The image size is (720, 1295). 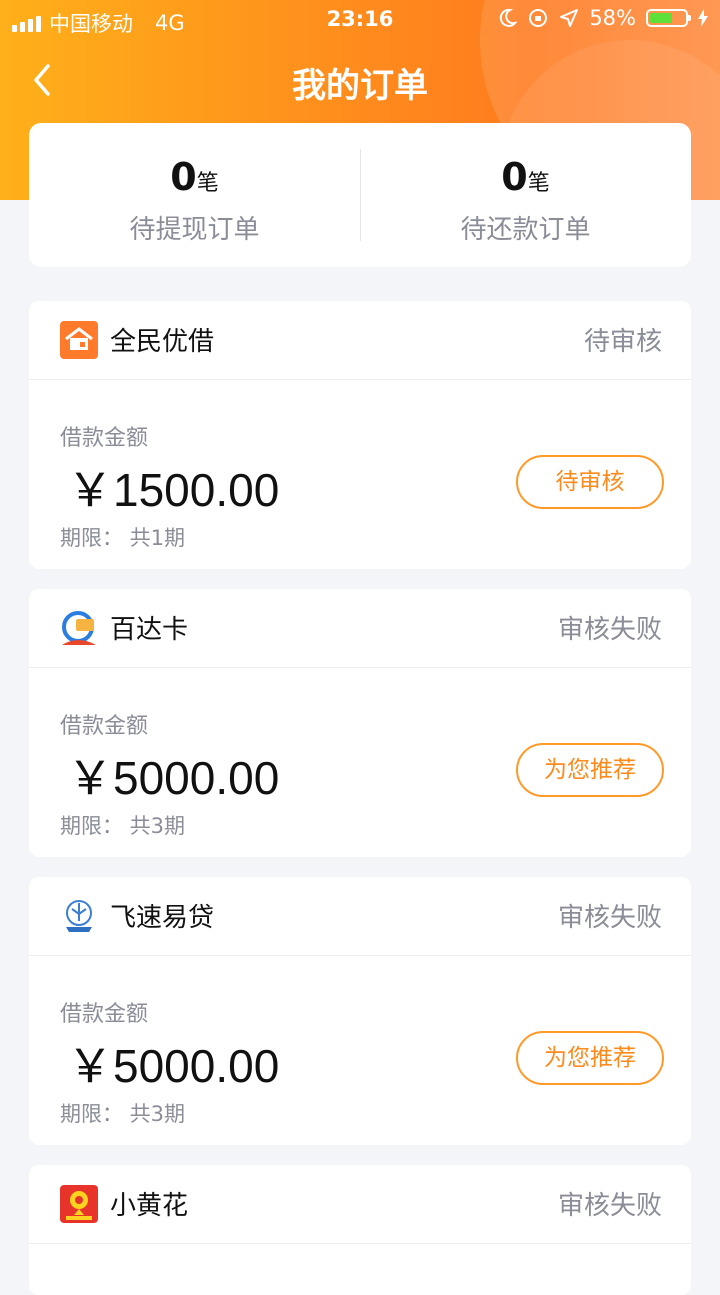 I want to click on nav-bar: 我的订单, so click(x=360, y=81).